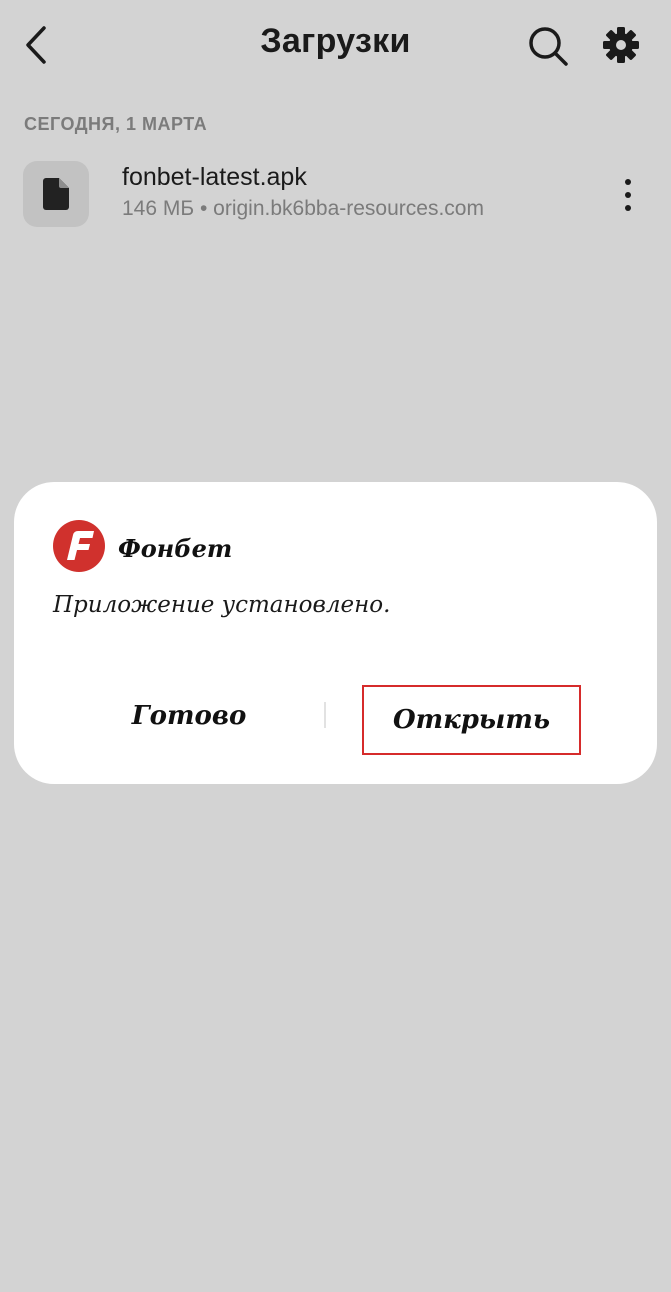 The width and height of the screenshot is (671, 1292). What do you see at coordinates (335, 41) in the screenshot?
I see `page-title: Загрузки` at bounding box center [335, 41].